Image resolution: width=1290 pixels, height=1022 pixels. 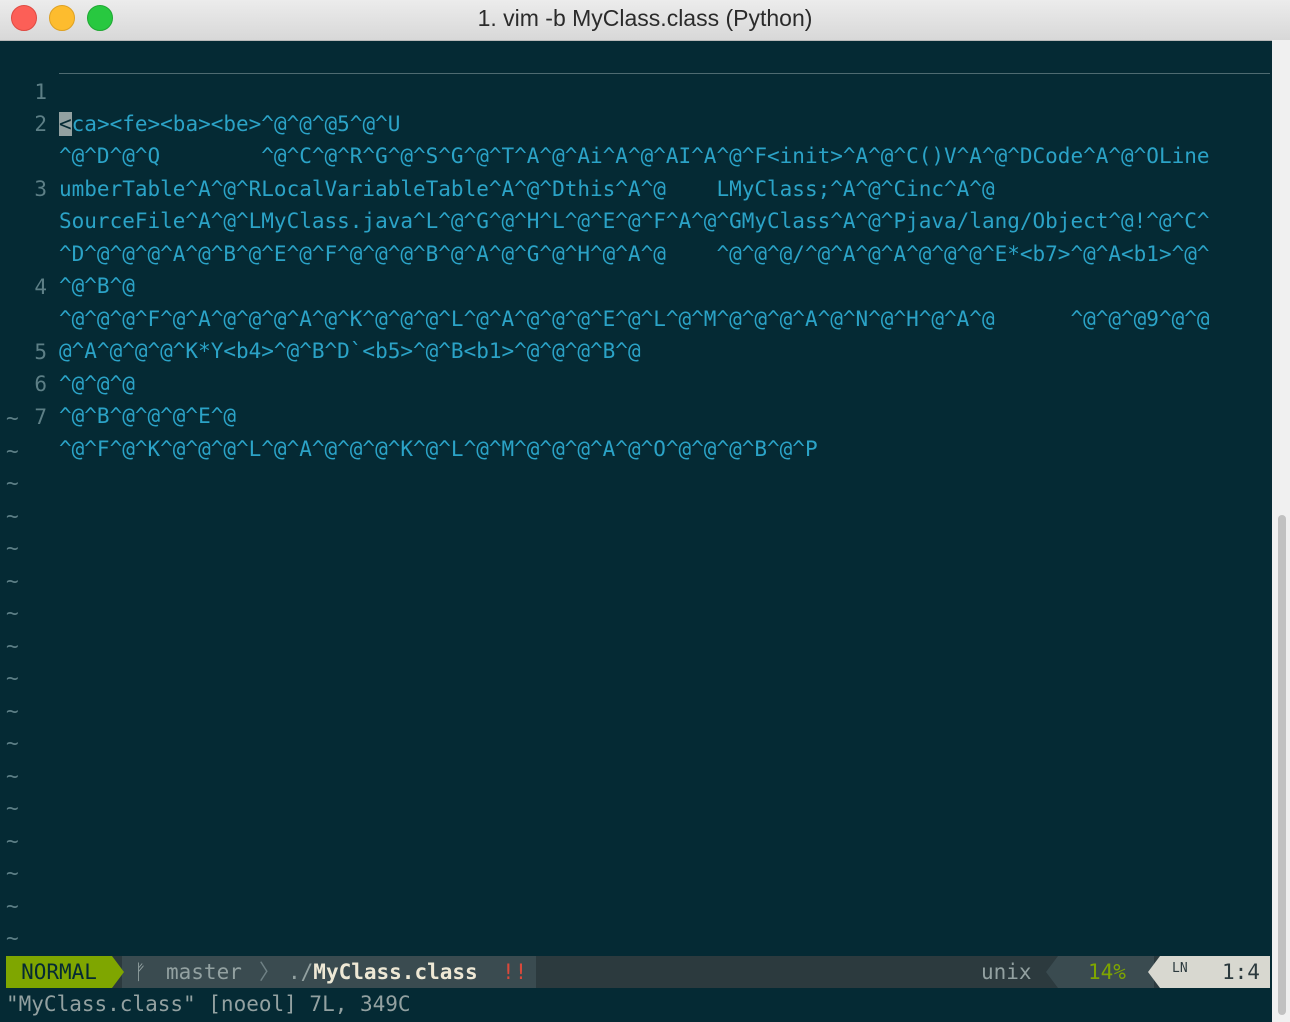 What do you see at coordinates (1180, 968) in the screenshot?
I see `line-number-icon: LN` at bounding box center [1180, 968].